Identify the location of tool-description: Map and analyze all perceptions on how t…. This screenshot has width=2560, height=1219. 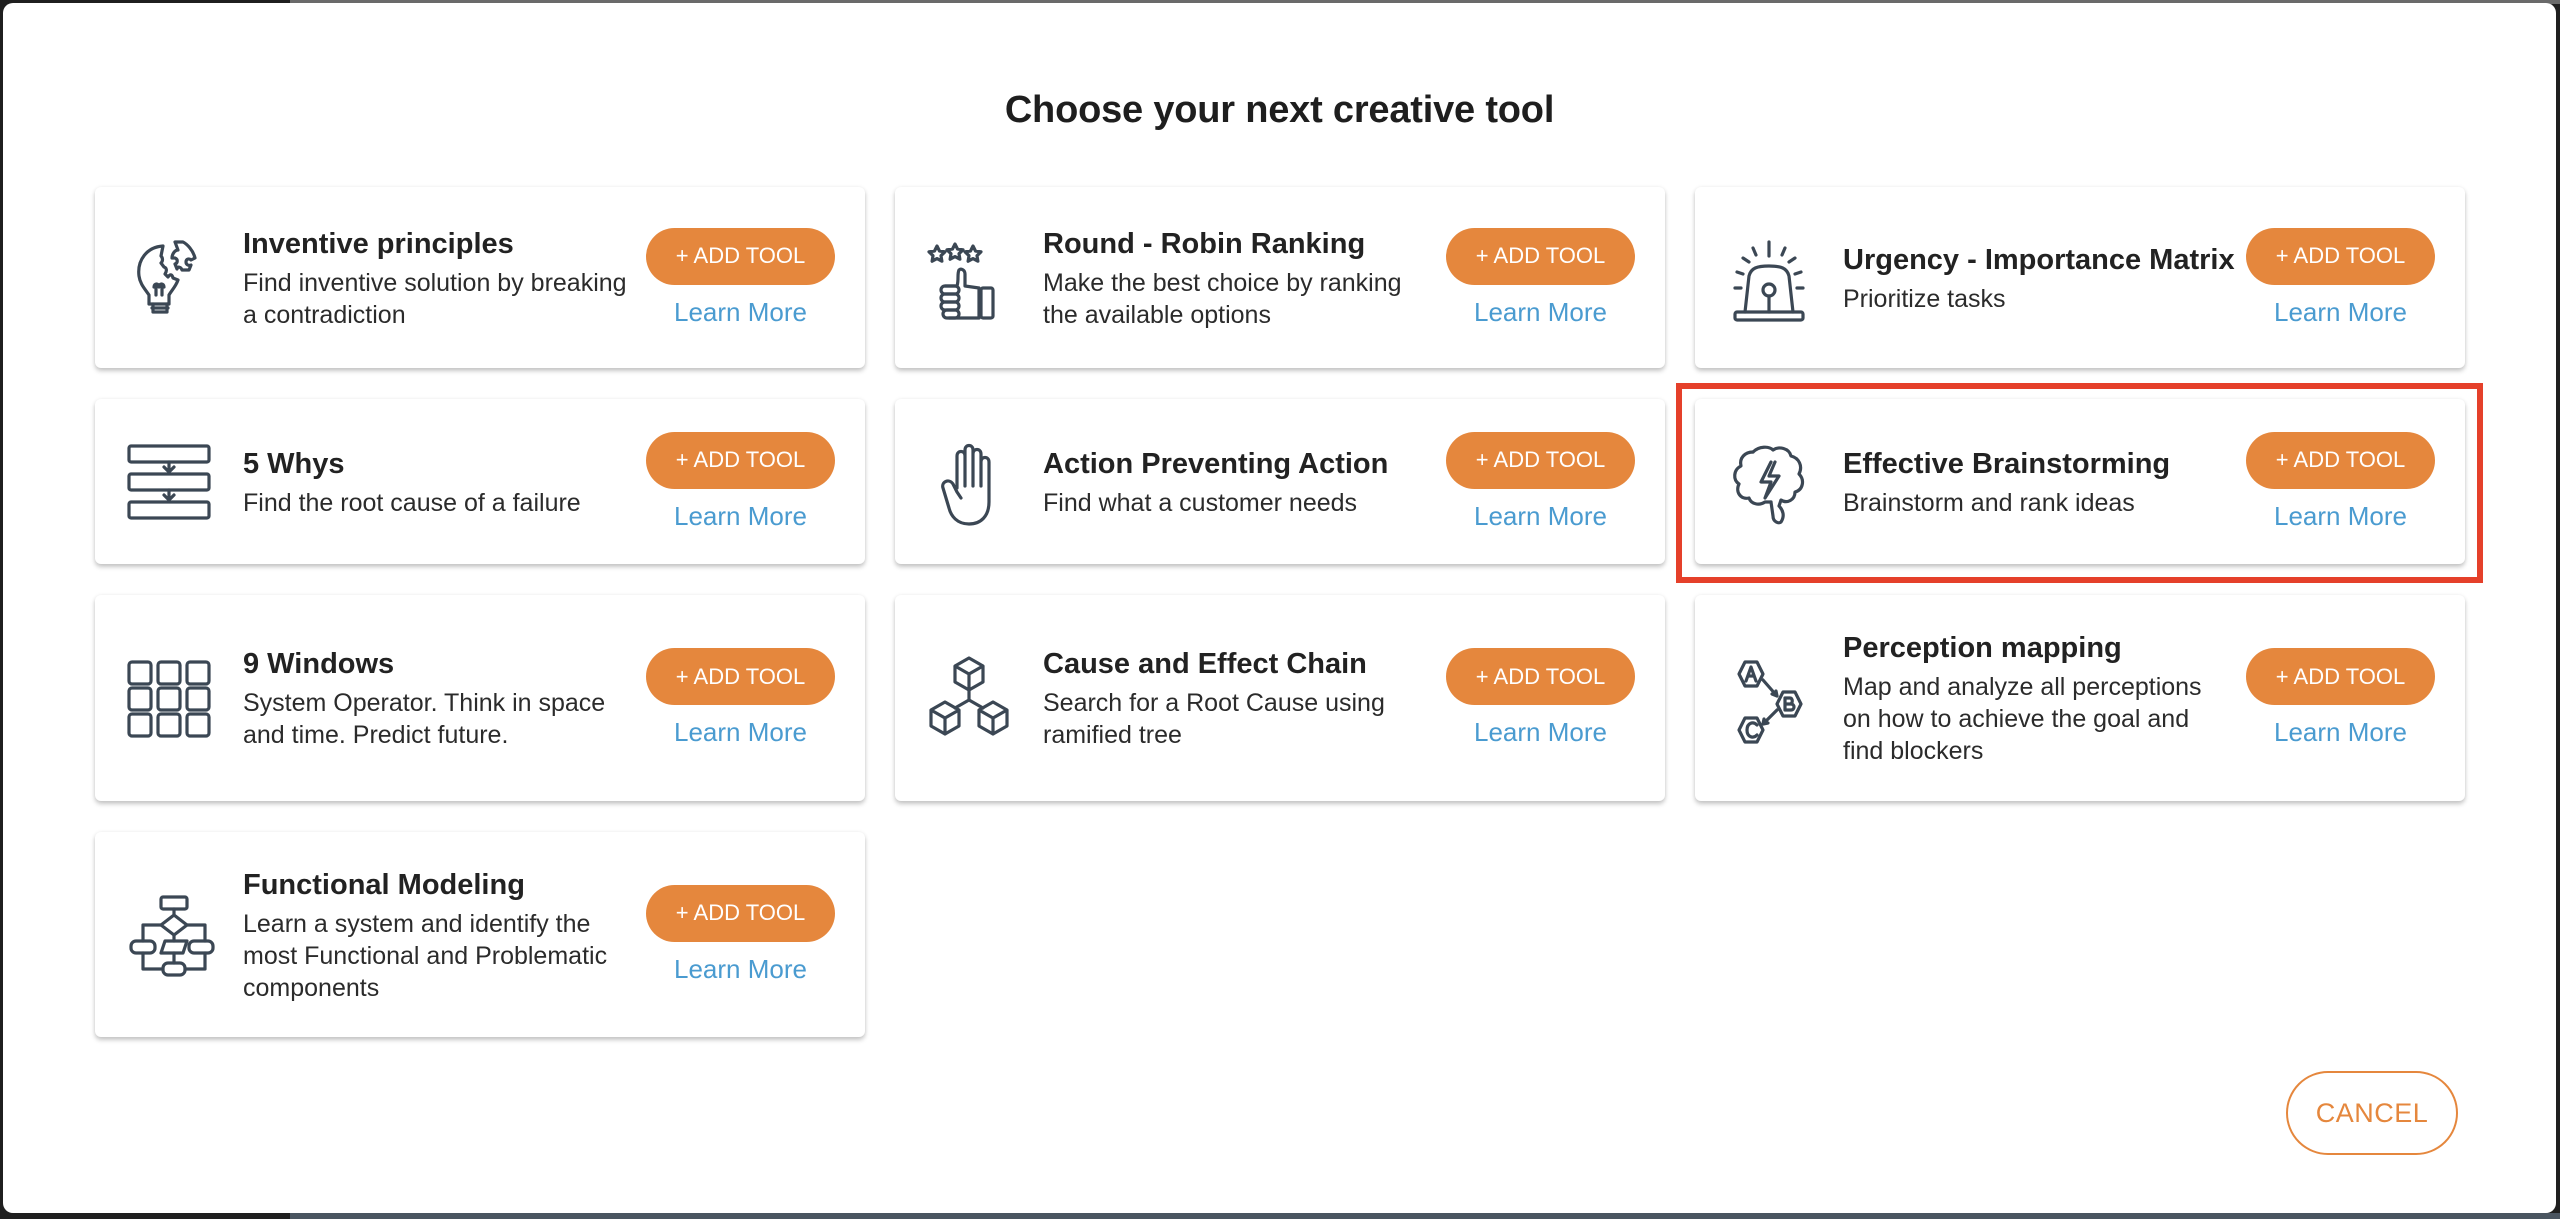
(2022, 719).